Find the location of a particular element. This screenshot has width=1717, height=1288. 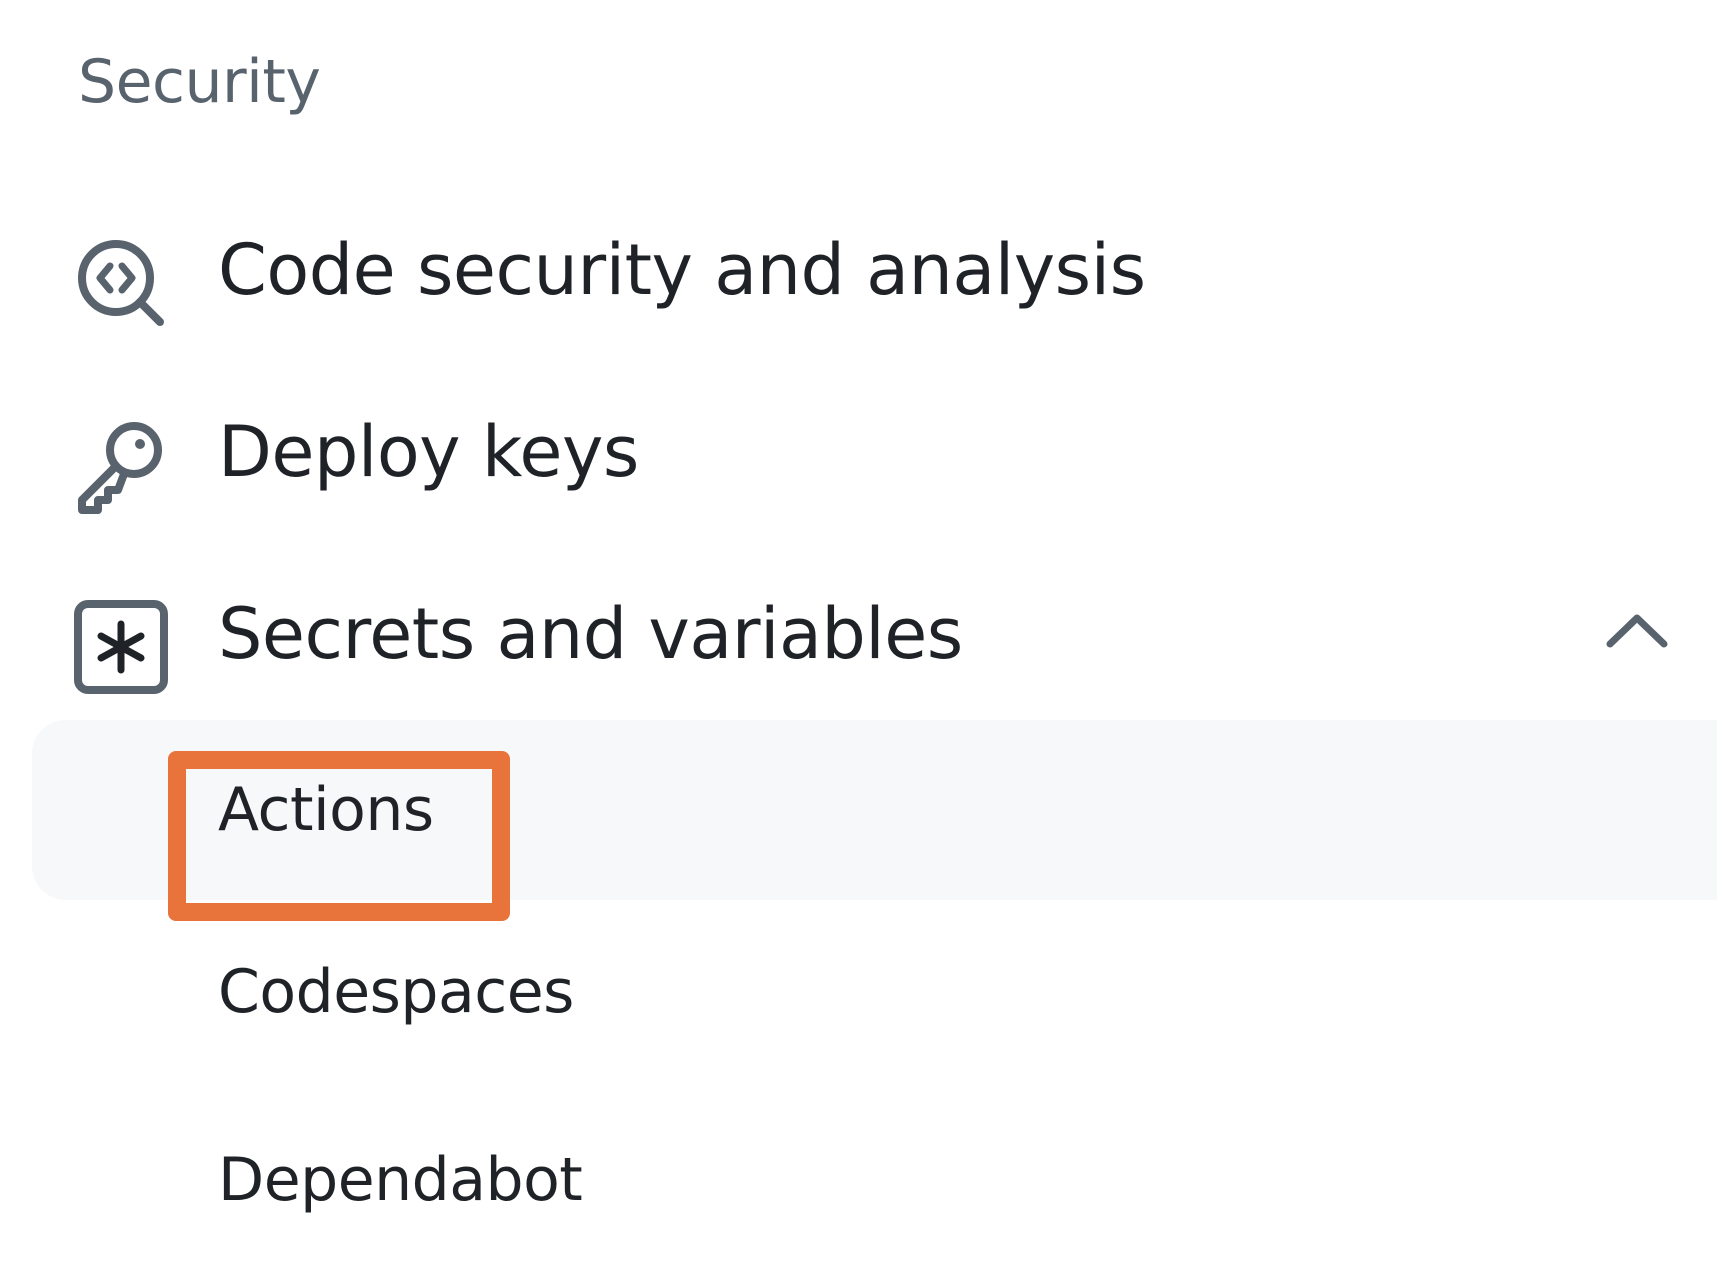

sidebar-subitem-actions: Actions is located at coordinates (874, 810).